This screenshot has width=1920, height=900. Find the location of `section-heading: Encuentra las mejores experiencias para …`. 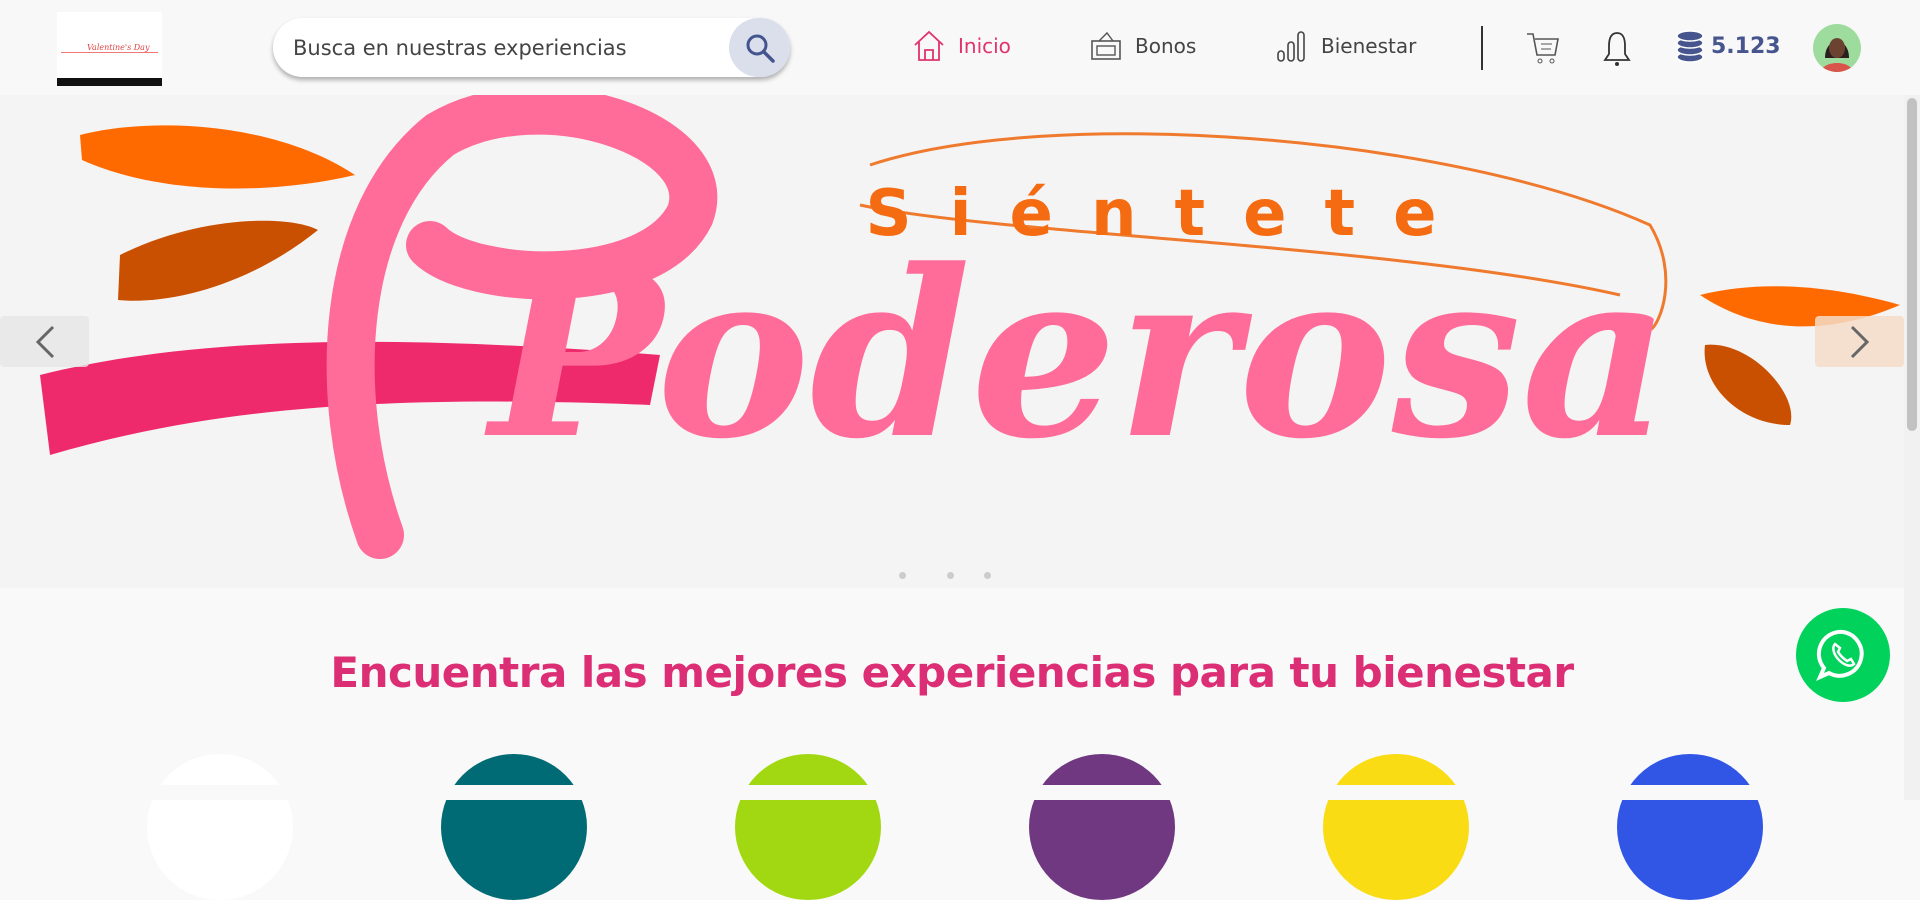

section-heading: Encuentra las mejores experiencias para … is located at coordinates (952, 672).